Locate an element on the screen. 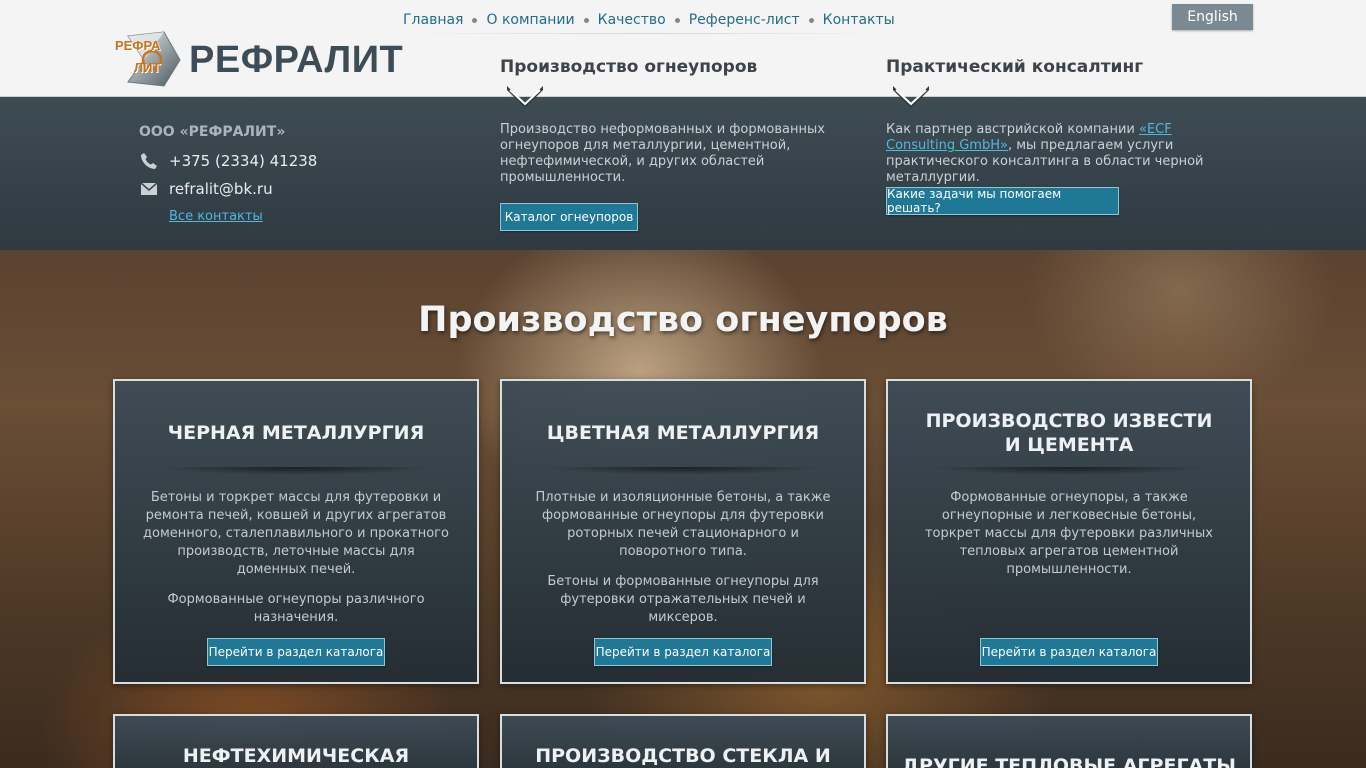 The image size is (1366, 768). production-heading: Производство огнеупоров is located at coordinates (628, 67).